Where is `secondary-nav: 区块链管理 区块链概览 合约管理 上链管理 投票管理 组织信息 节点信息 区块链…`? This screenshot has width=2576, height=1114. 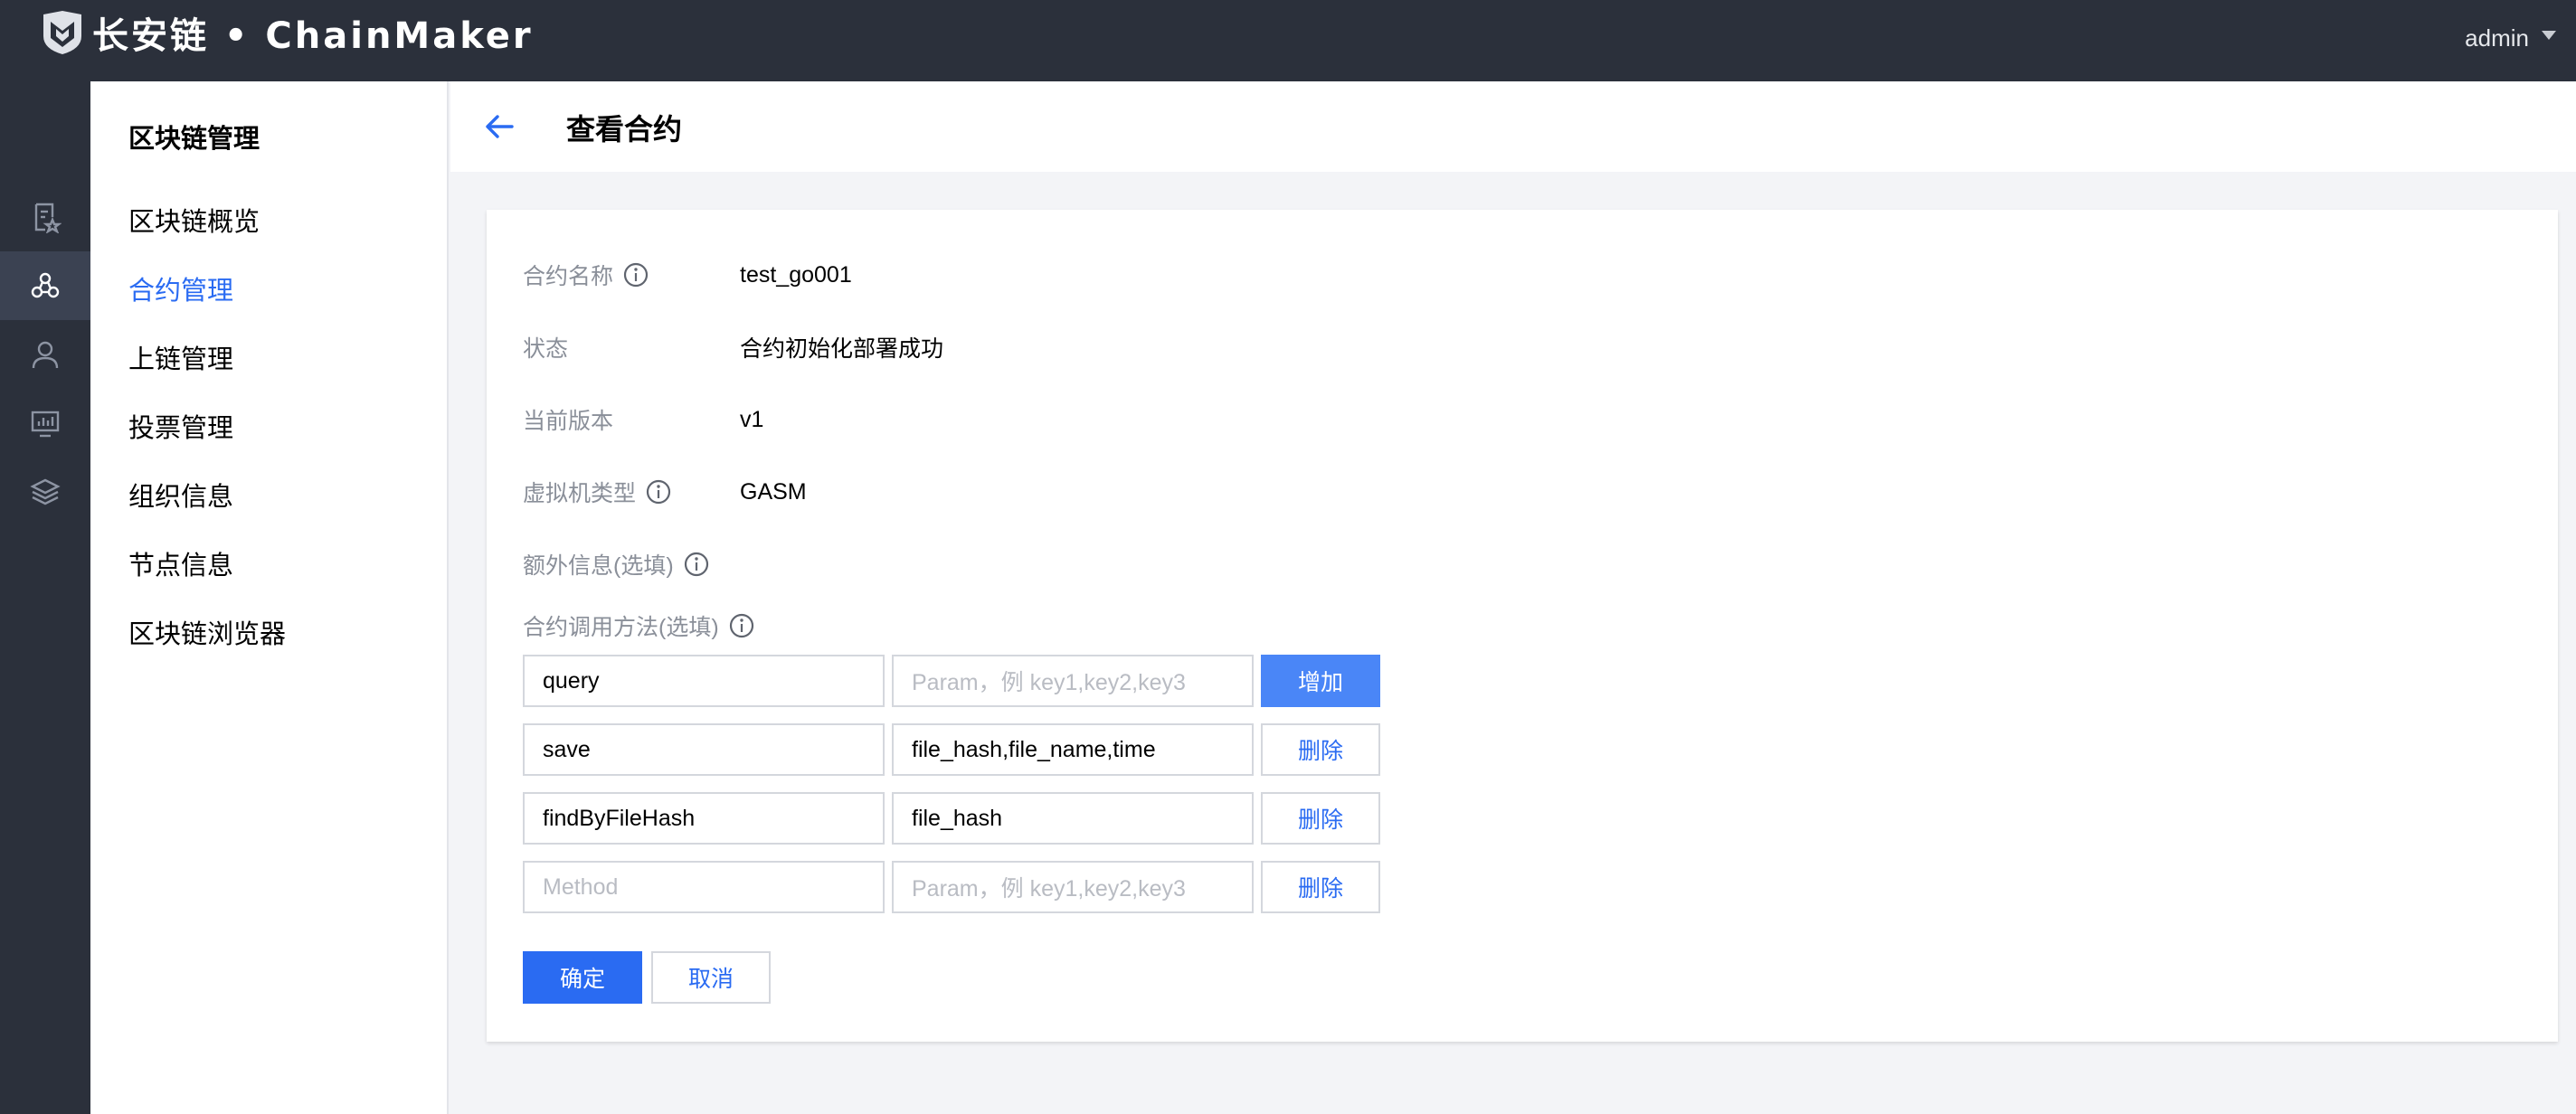
secondary-nav: 区块链管理 区块链概览 合约管理 上链管理 投票管理 组织信息 节点信息 区块链… is located at coordinates (269, 597).